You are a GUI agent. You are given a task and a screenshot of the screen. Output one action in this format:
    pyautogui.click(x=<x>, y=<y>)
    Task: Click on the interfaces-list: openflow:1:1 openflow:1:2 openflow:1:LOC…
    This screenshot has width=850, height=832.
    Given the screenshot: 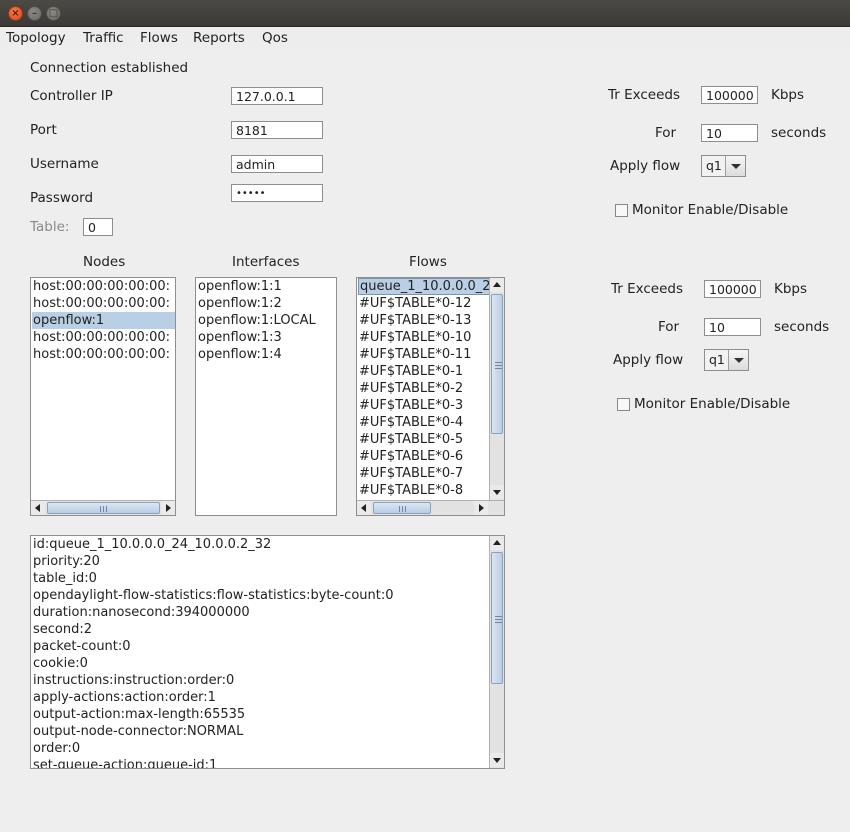 What is the action you would take?
    pyautogui.click(x=266, y=396)
    